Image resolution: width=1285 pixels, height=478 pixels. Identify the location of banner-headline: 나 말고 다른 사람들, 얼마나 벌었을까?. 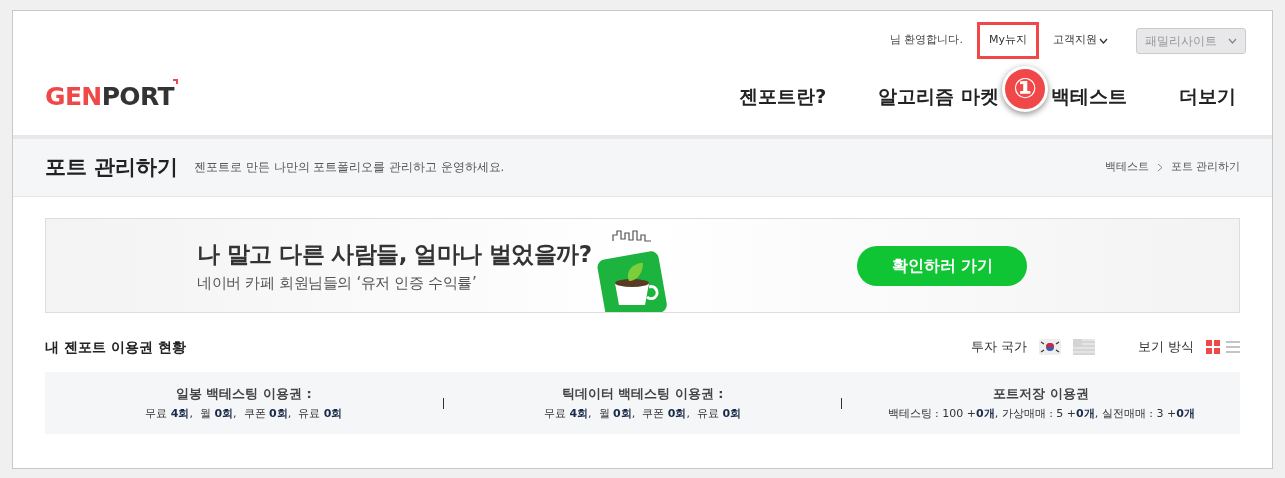
(394, 254).